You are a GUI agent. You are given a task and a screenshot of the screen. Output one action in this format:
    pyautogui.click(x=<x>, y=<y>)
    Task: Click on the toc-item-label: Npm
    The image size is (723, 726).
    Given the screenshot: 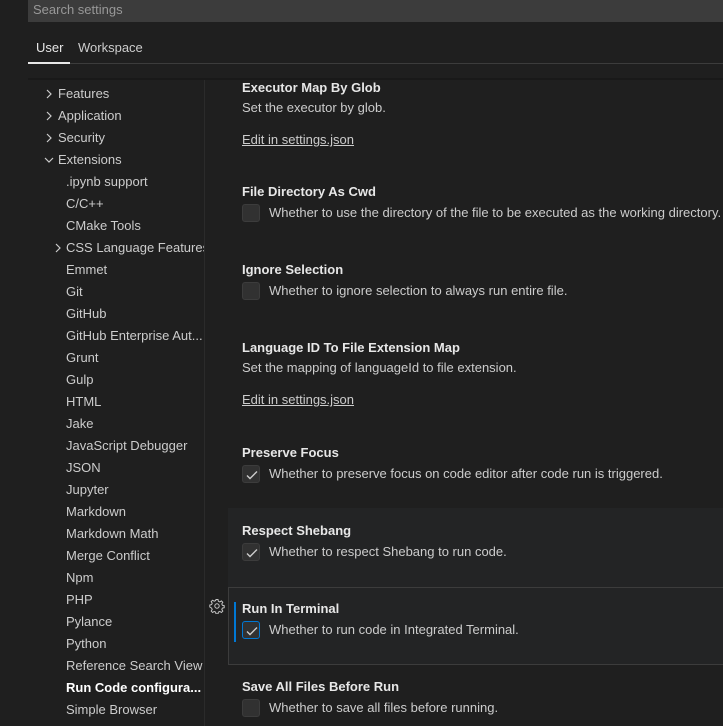 What is the action you would take?
    pyautogui.click(x=80, y=577)
    